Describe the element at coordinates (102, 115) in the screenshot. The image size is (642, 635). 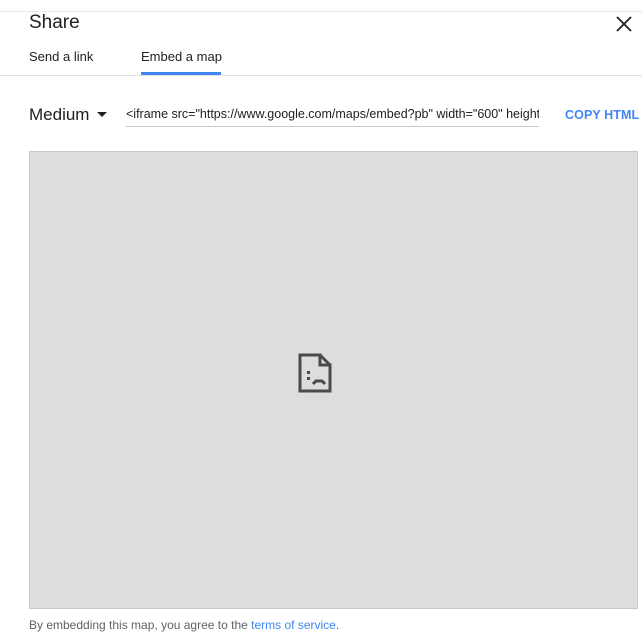
I see `caret-down-icon` at that location.